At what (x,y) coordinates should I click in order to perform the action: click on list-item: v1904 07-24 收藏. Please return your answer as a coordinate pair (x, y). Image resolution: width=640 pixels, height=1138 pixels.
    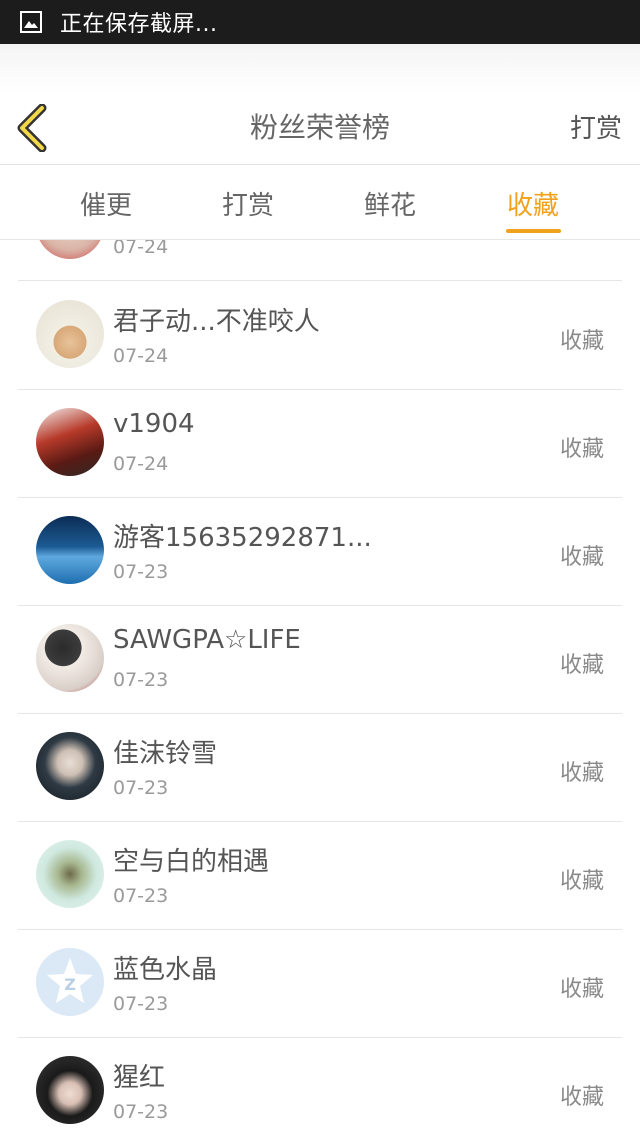
    Looking at the image, I should click on (320, 443).